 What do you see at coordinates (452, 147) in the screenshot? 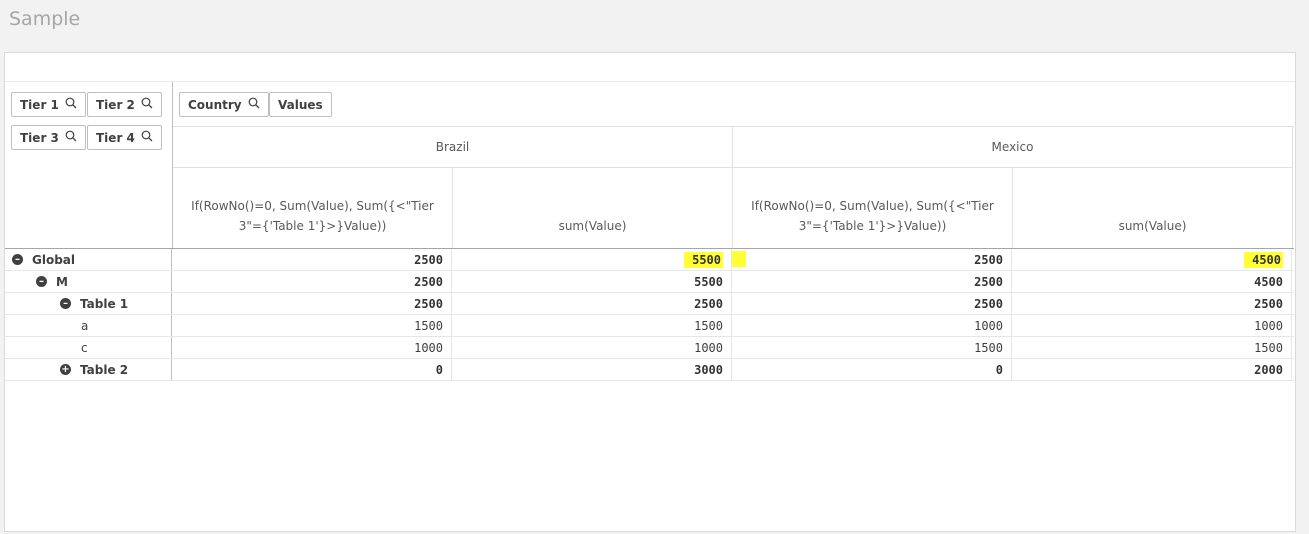
I see `country-header-brazil: Brazil` at bounding box center [452, 147].